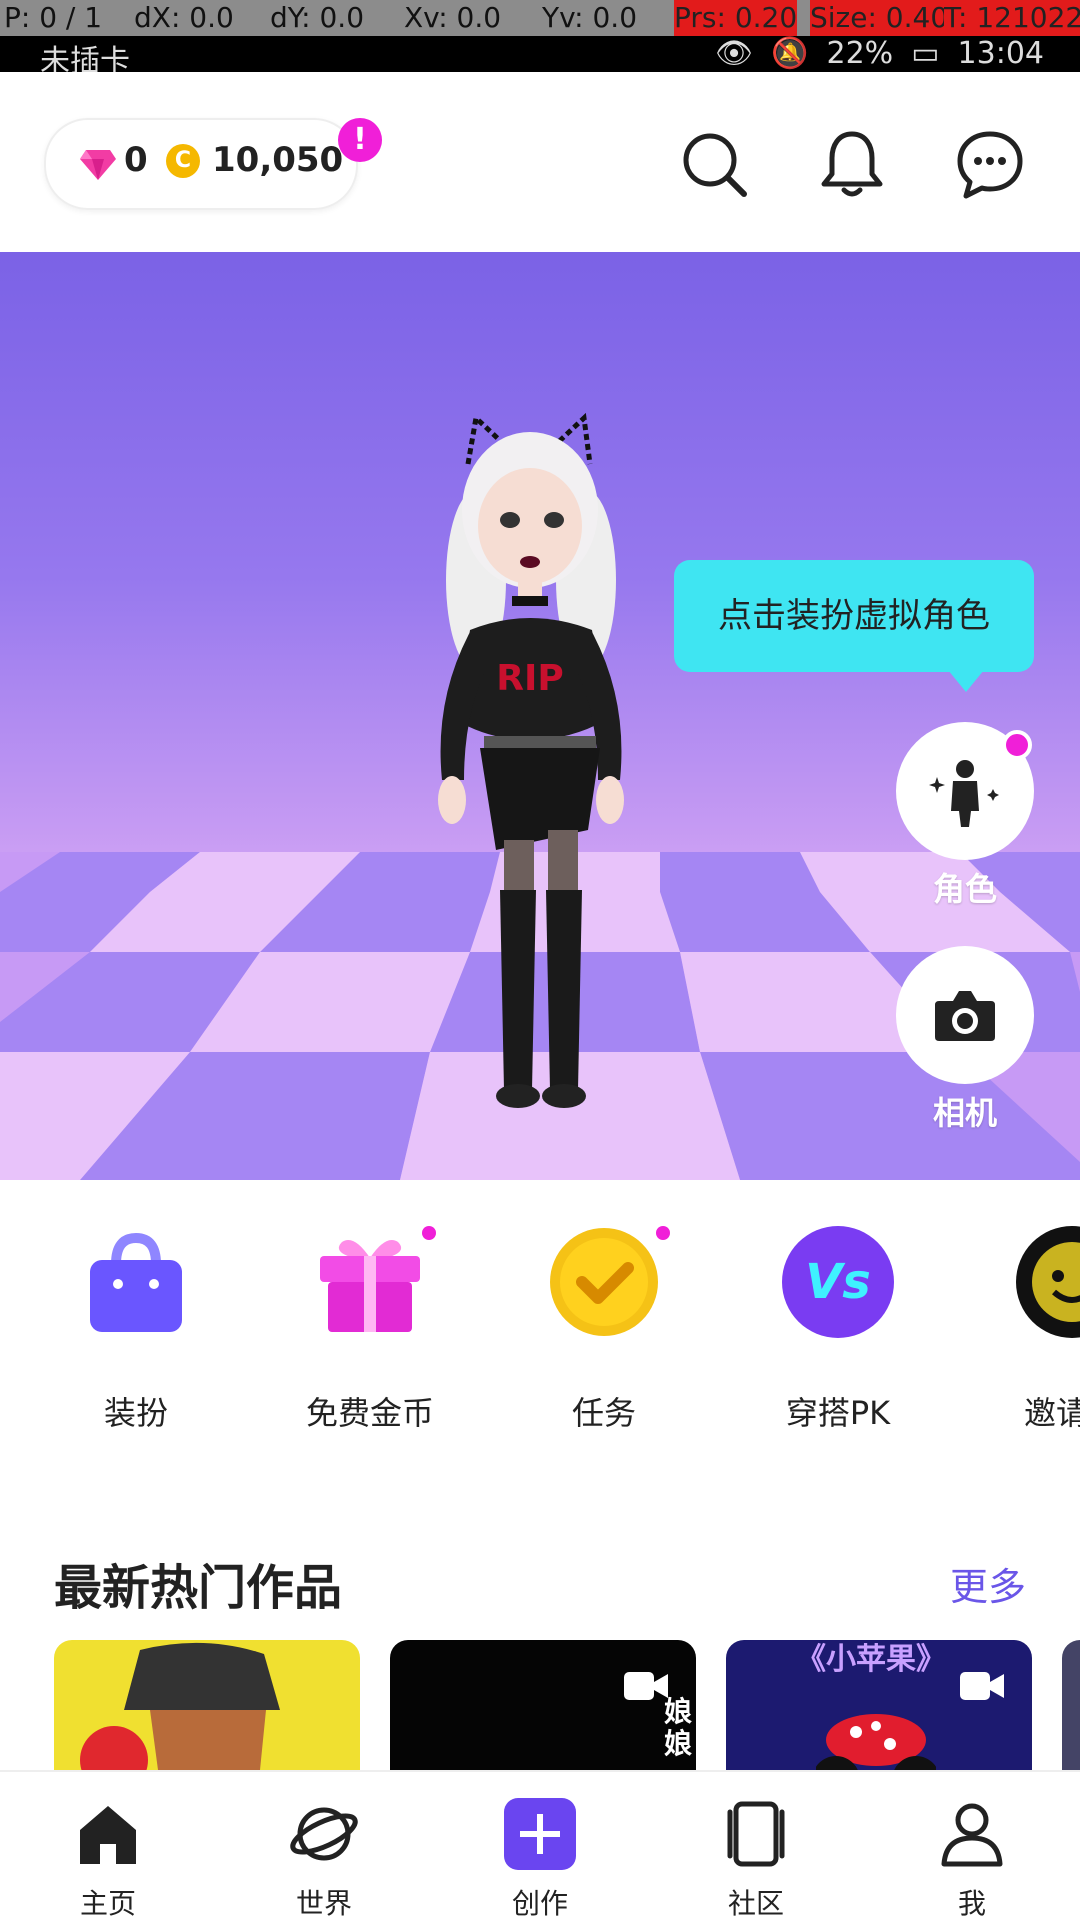  I want to click on versus-icon-text: Vs, so click(838, 1282).